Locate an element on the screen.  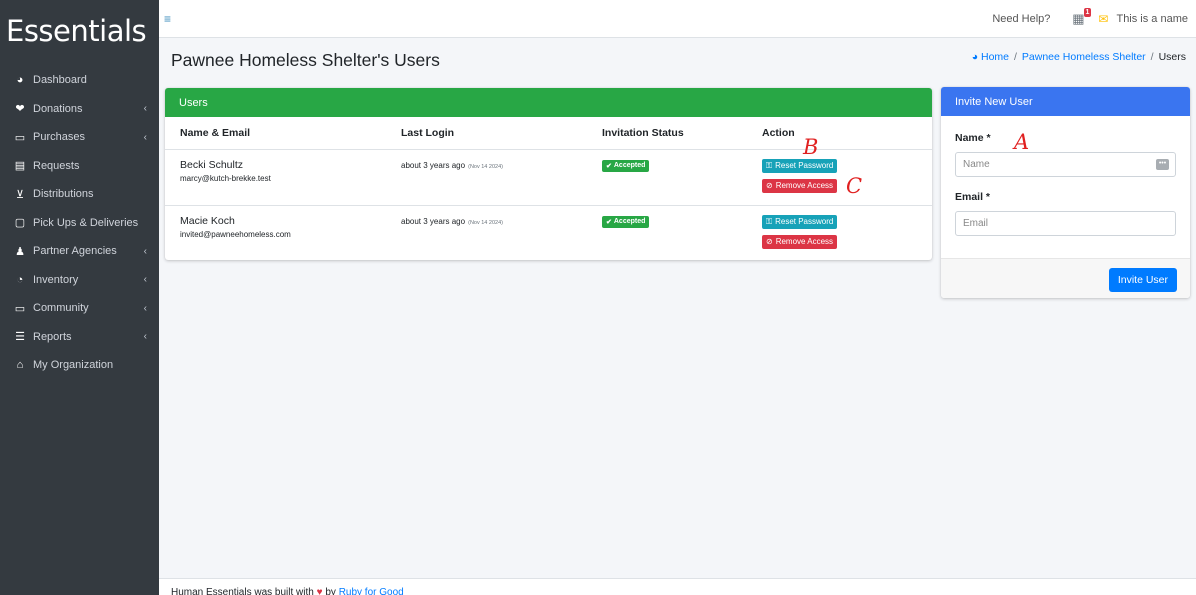
heart-icon: ♥ is located at coordinates (319, 591).